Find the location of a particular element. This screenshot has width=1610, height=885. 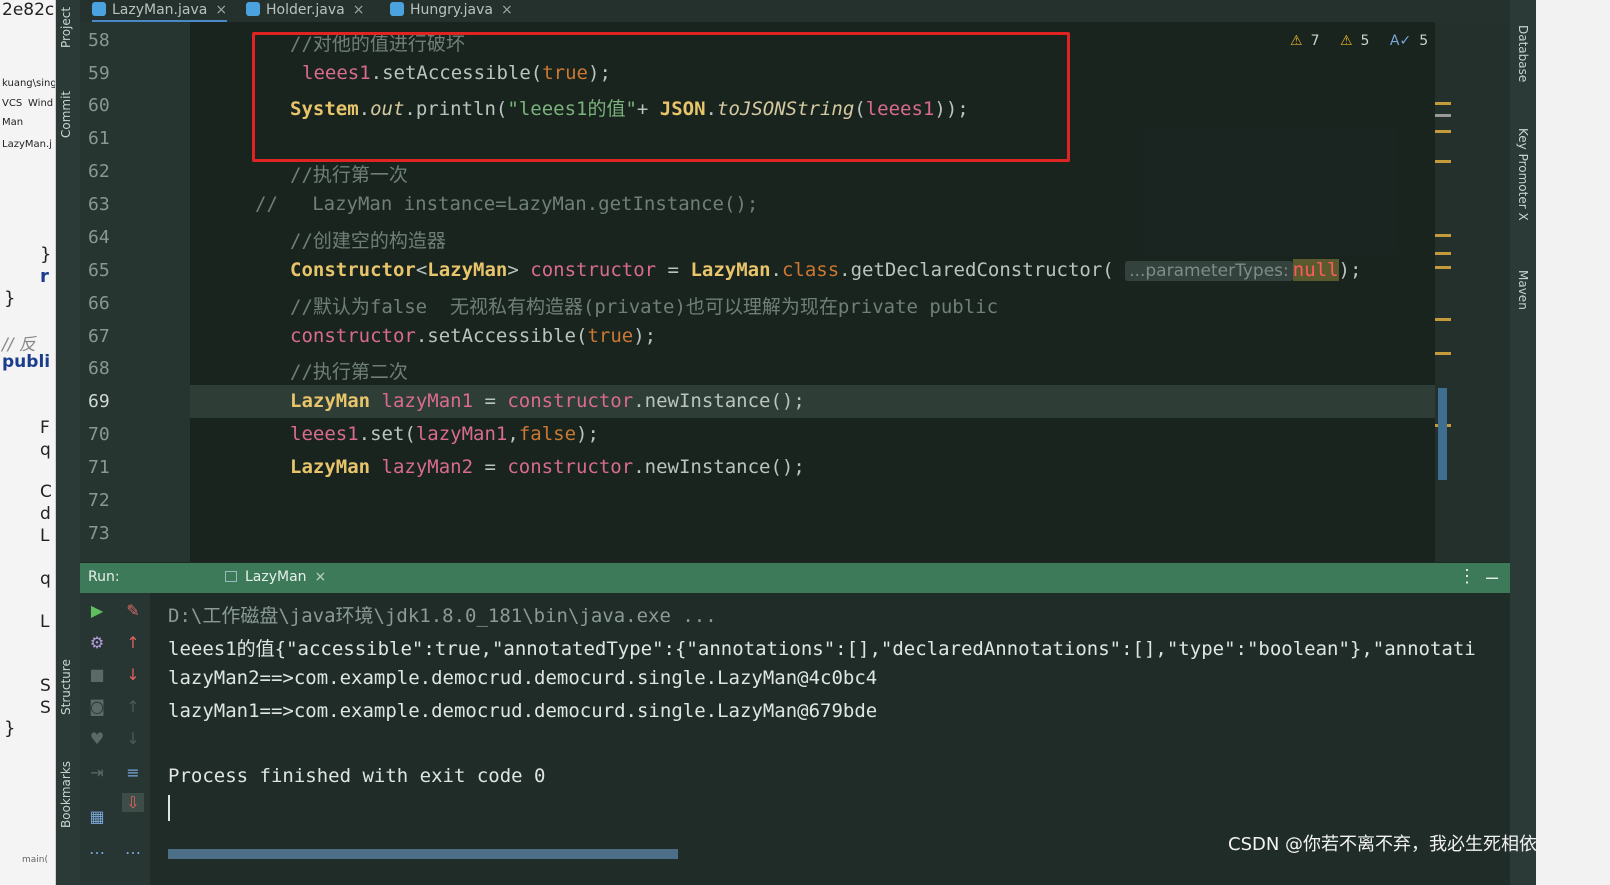

line-number: 61 is located at coordinates (99, 138).